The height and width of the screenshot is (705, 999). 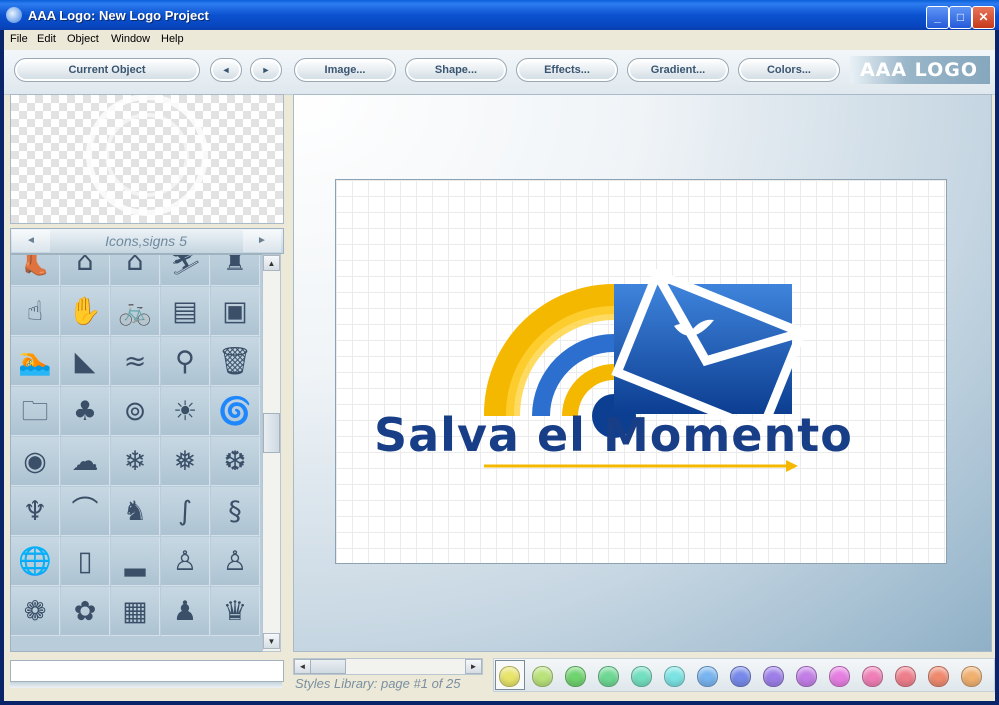 I want to click on library-cell: ♟, so click(x=185, y=611).